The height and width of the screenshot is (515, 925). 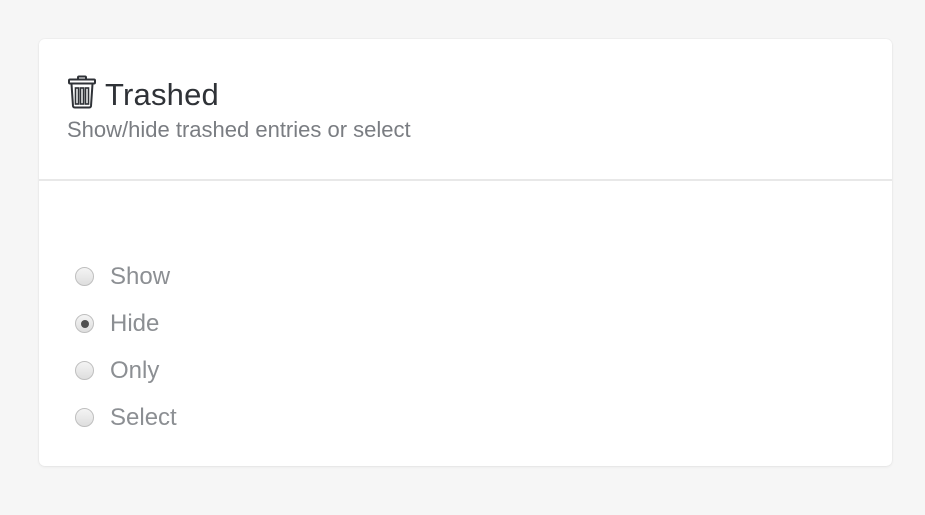 What do you see at coordinates (134, 371) in the screenshot?
I see `option-label: Only` at bounding box center [134, 371].